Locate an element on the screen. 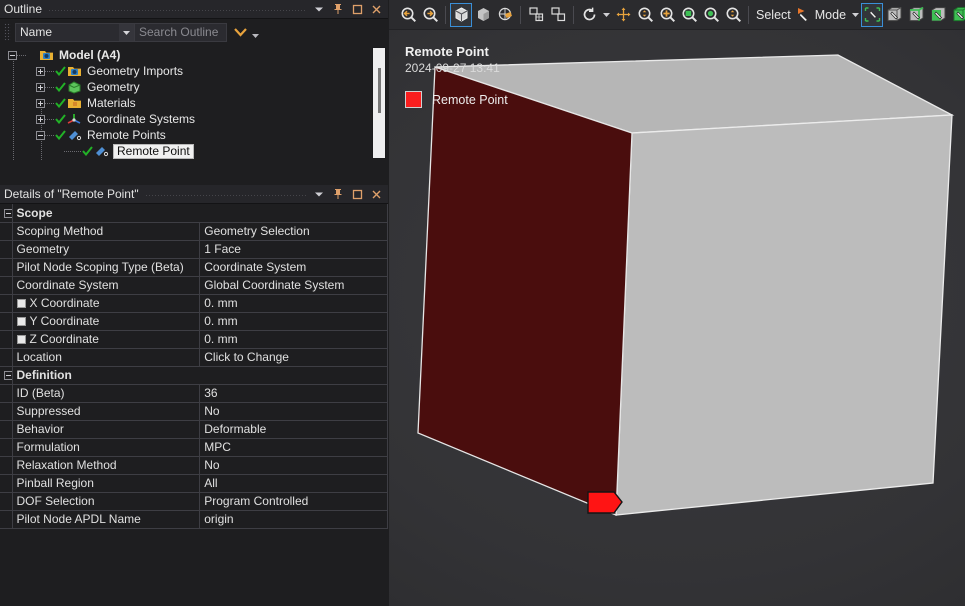 Image resolution: width=965 pixels, height=606 pixels. select-label: Select is located at coordinates (773, 15).